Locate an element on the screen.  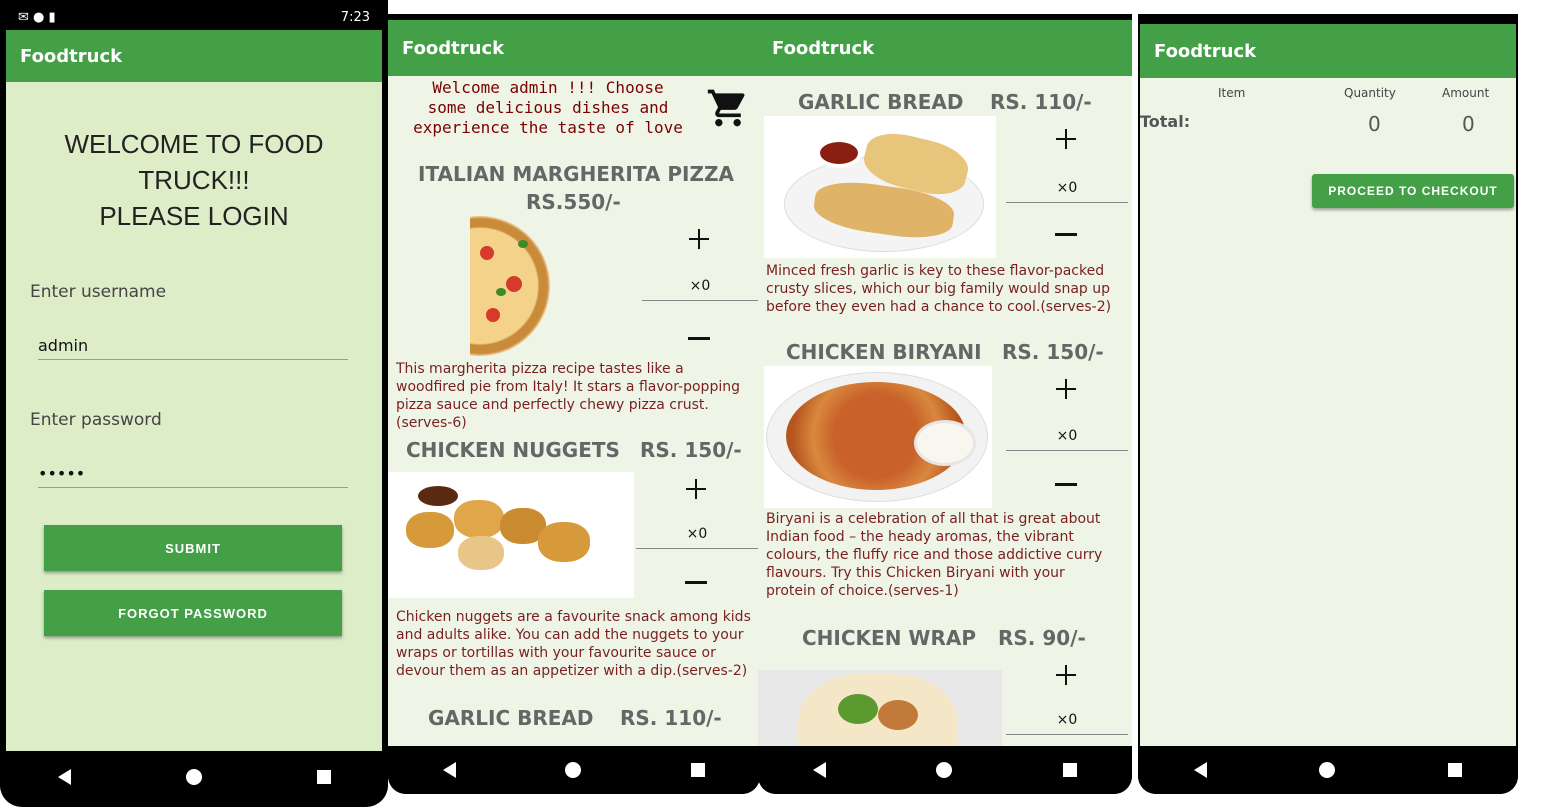
column-header-quantity: Quantity is located at coordinates (1370, 93).